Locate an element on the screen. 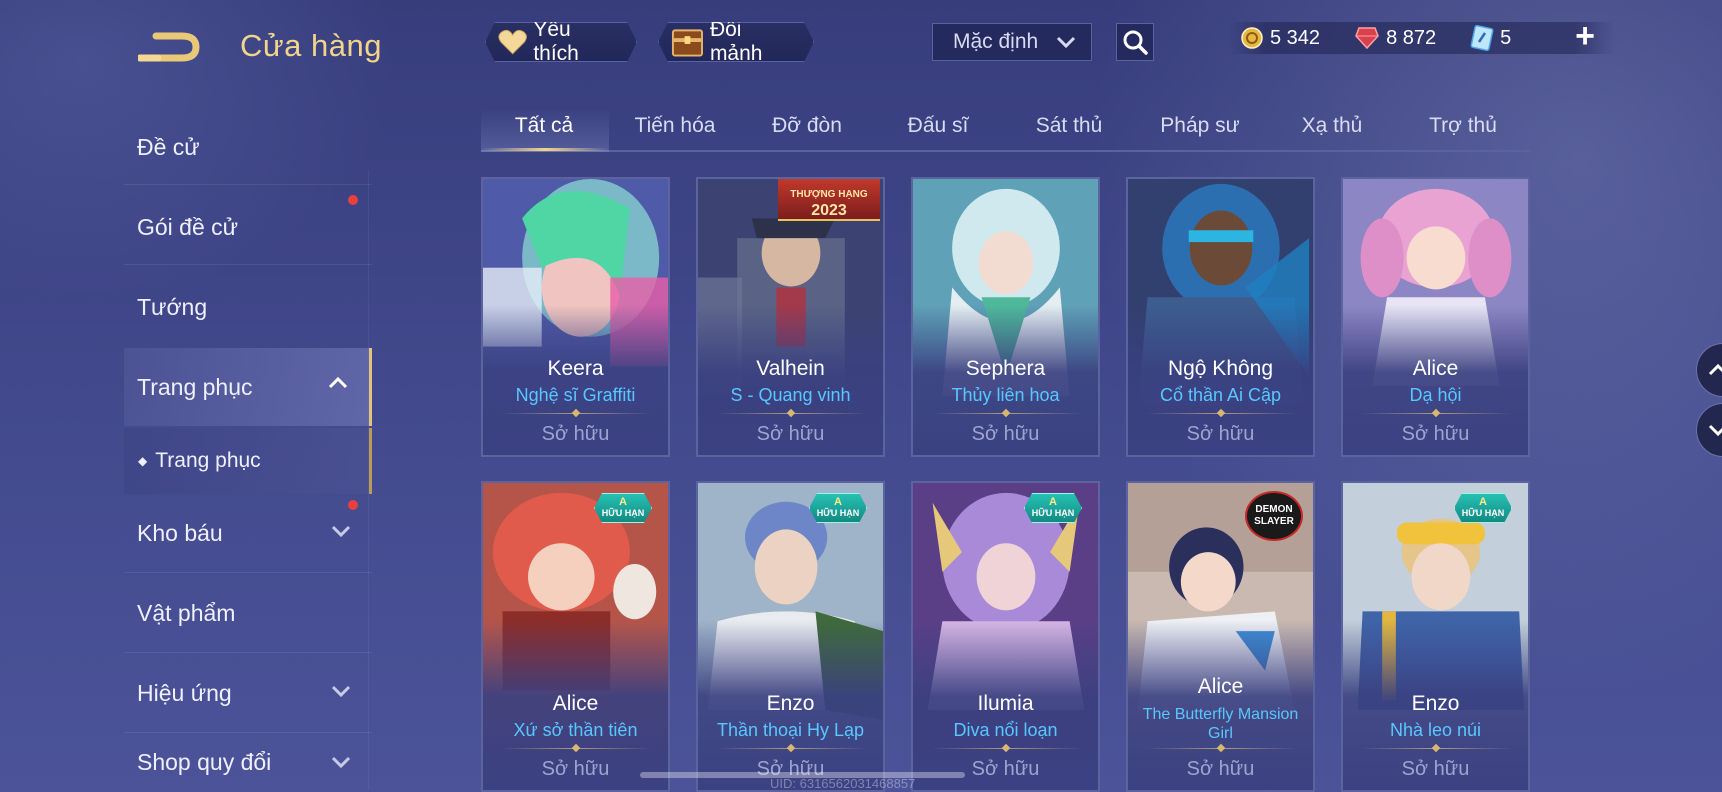 The image size is (1722, 792). voucher-amount: 5 is located at coordinates (1506, 37).